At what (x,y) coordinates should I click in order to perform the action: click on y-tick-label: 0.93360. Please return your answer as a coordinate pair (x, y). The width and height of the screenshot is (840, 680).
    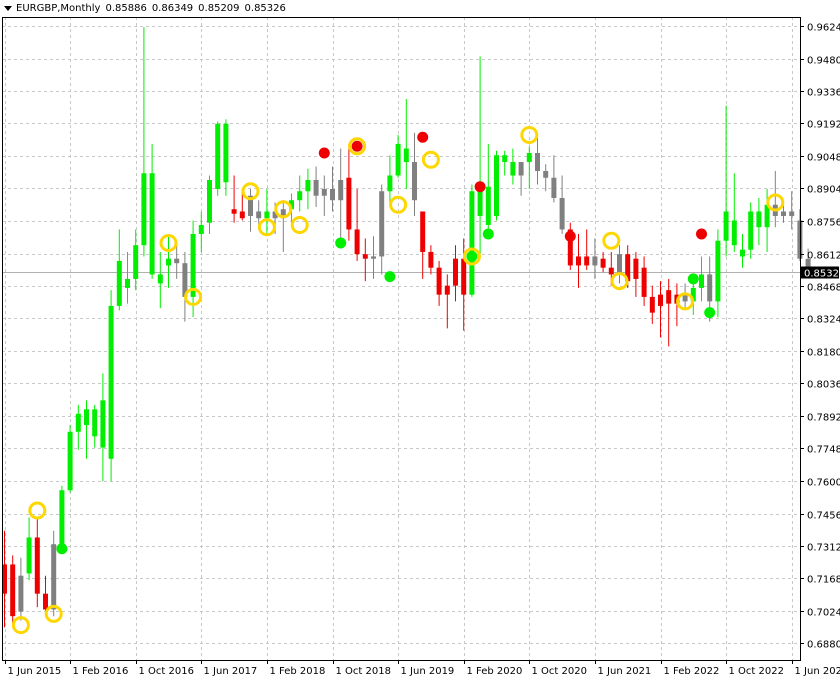
    Looking at the image, I should click on (823, 93).